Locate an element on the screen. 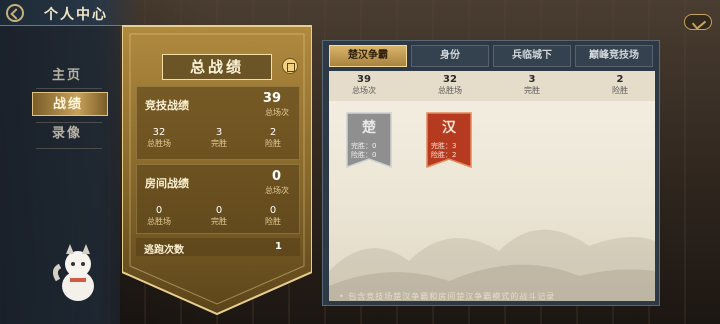 This screenshot has width=720, height=324. back-icon is located at coordinates (15, 13).